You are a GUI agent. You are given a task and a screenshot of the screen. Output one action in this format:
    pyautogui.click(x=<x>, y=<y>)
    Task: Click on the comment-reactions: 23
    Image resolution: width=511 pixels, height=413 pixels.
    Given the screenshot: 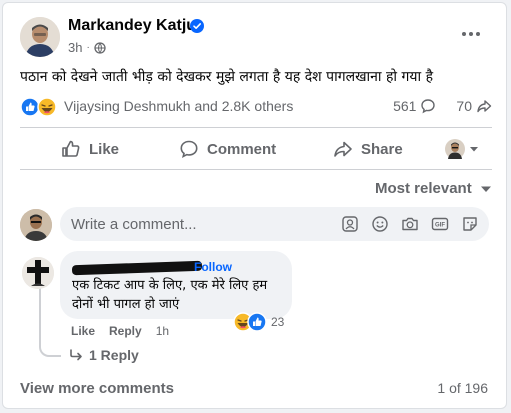 What is the action you would take?
    pyautogui.click(x=258, y=322)
    